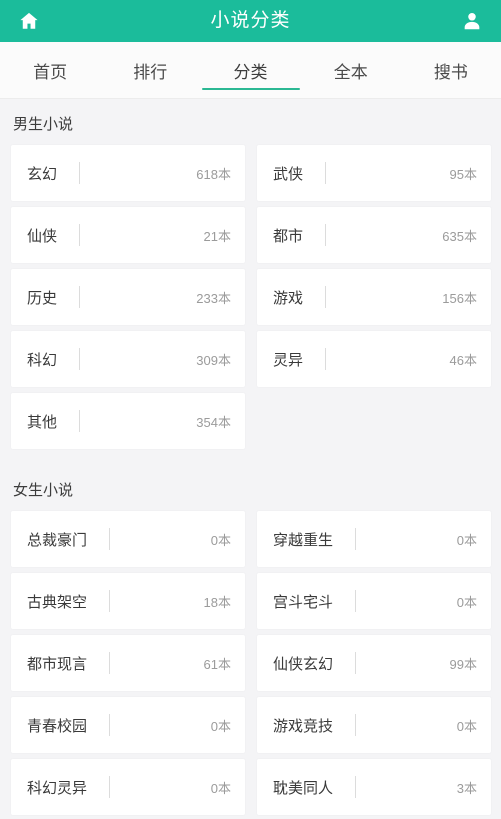 The image size is (501, 819). Describe the element at coordinates (42, 360) in the screenshot. I see `category-label: 科幻` at that location.